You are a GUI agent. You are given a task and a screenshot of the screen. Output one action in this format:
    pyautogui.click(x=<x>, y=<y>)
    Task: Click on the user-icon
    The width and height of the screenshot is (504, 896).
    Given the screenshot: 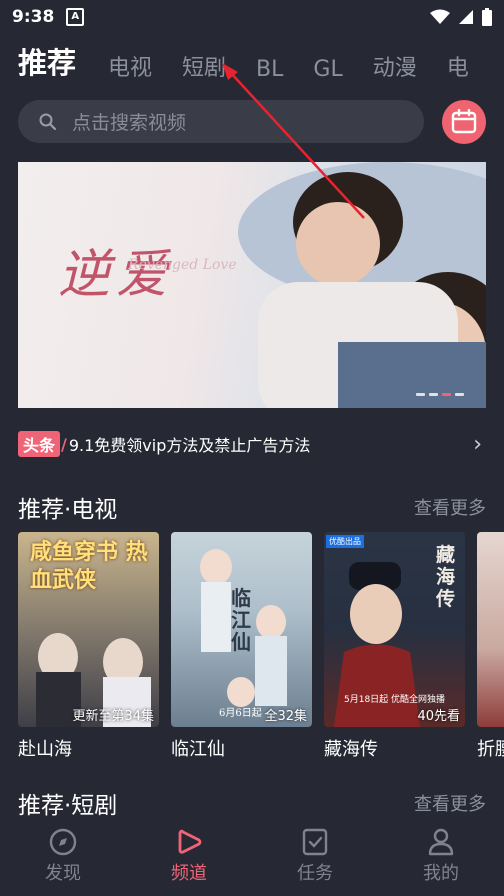 What is the action you would take?
    pyautogui.click(x=441, y=842)
    